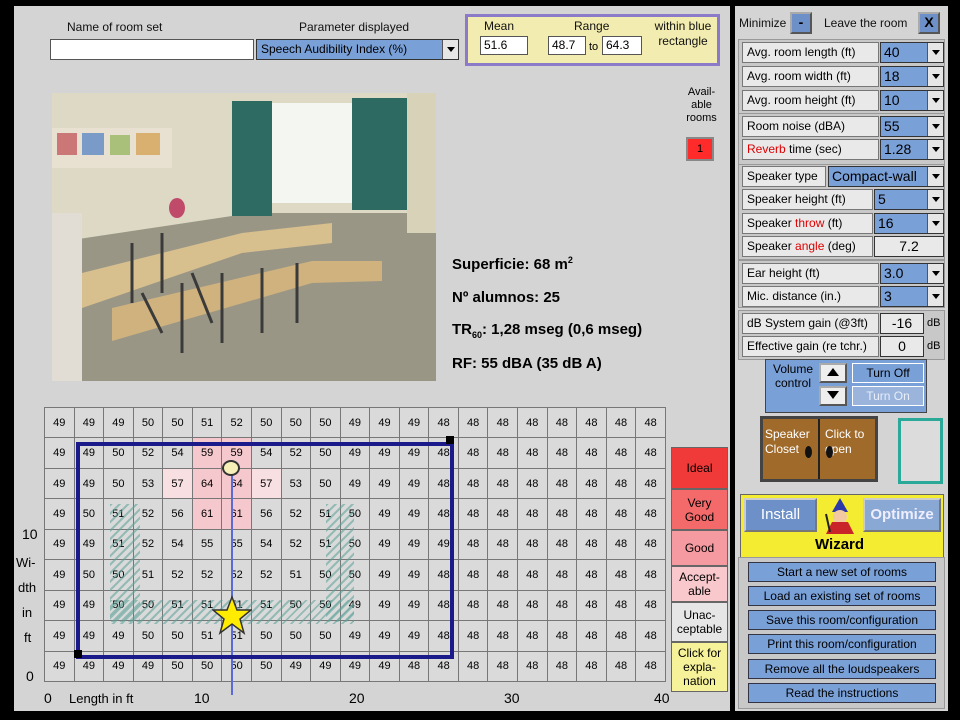  What do you see at coordinates (842, 644) in the screenshot?
I see `print-room-button: Print this room/configuration` at bounding box center [842, 644].